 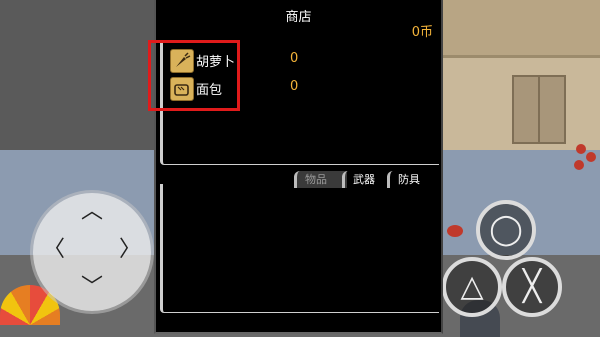 I want to click on house-roof, so click(x=520, y=29).